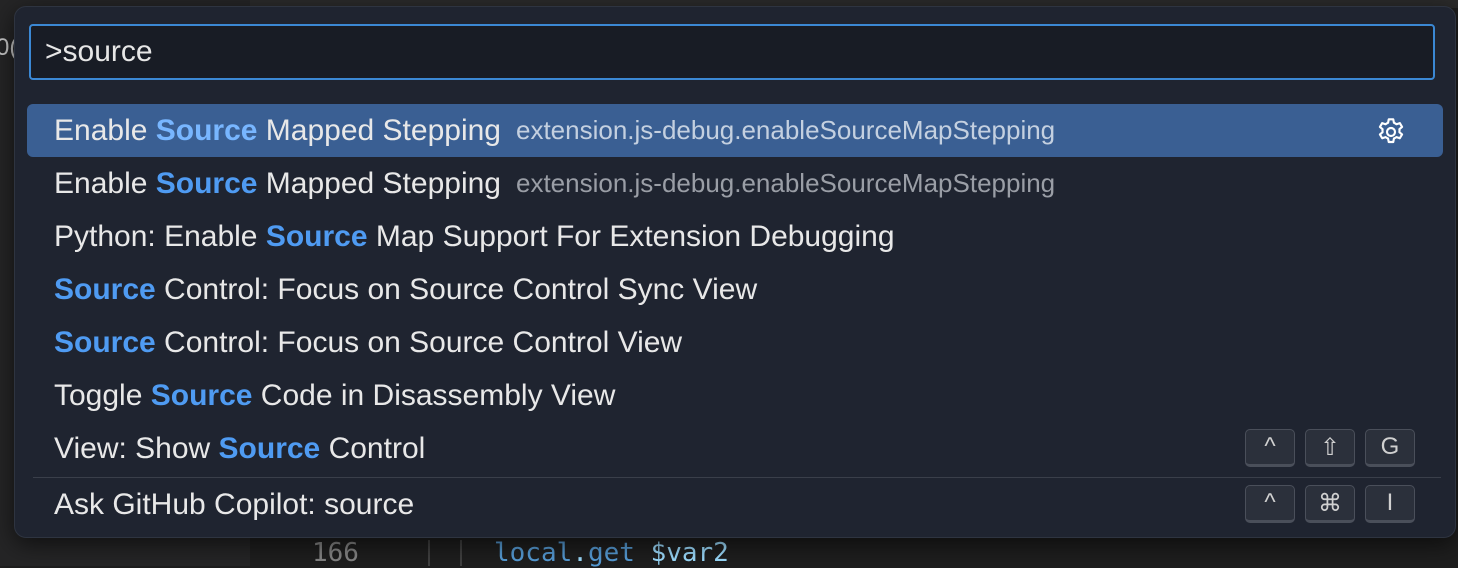  What do you see at coordinates (419, 342) in the screenshot?
I see `label-text: Control: Focus on Source Control View` at bounding box center [419, 342].